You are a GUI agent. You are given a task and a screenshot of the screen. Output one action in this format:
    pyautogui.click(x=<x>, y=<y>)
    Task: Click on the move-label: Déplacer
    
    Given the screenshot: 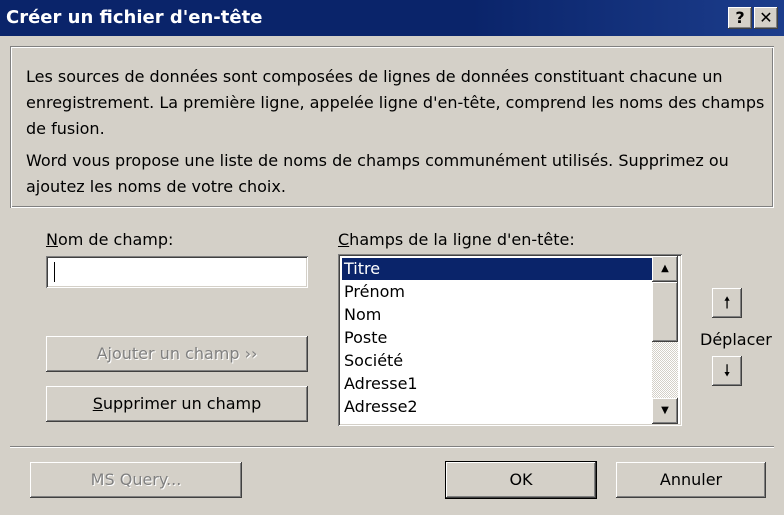 What is the action you would take?
    pyautogui.click(x=736, y=339)
    